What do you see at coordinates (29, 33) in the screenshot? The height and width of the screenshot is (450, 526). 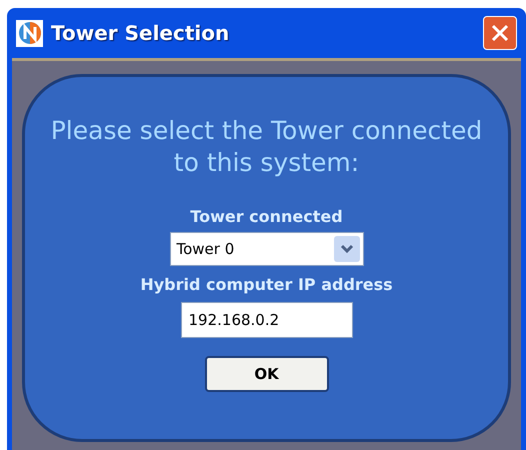 I see `app-logo-icon` at bounding box center [29, 33].